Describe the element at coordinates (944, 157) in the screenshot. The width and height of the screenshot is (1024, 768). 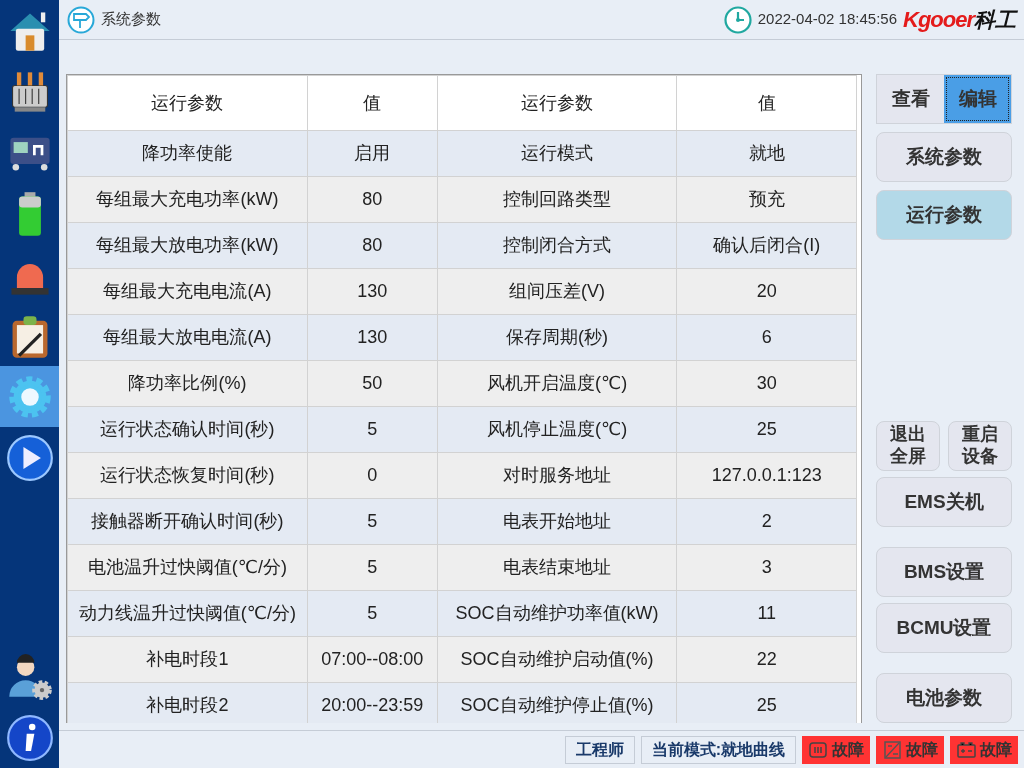
I see `nav-button: 系统参数` at that location.